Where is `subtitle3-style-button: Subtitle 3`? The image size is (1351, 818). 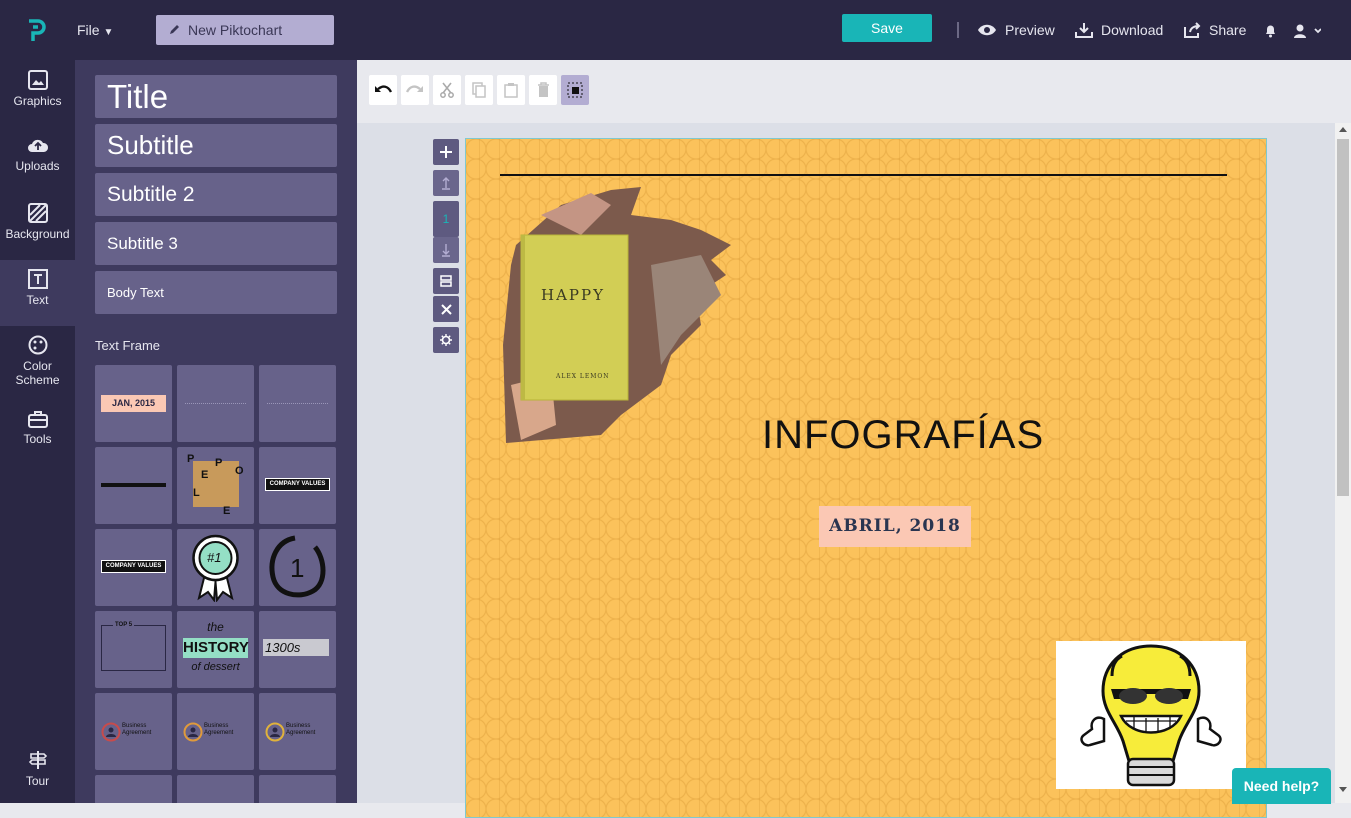 subtitle3-style-button: Subtitle 3 is located at coordinates (216, 243).